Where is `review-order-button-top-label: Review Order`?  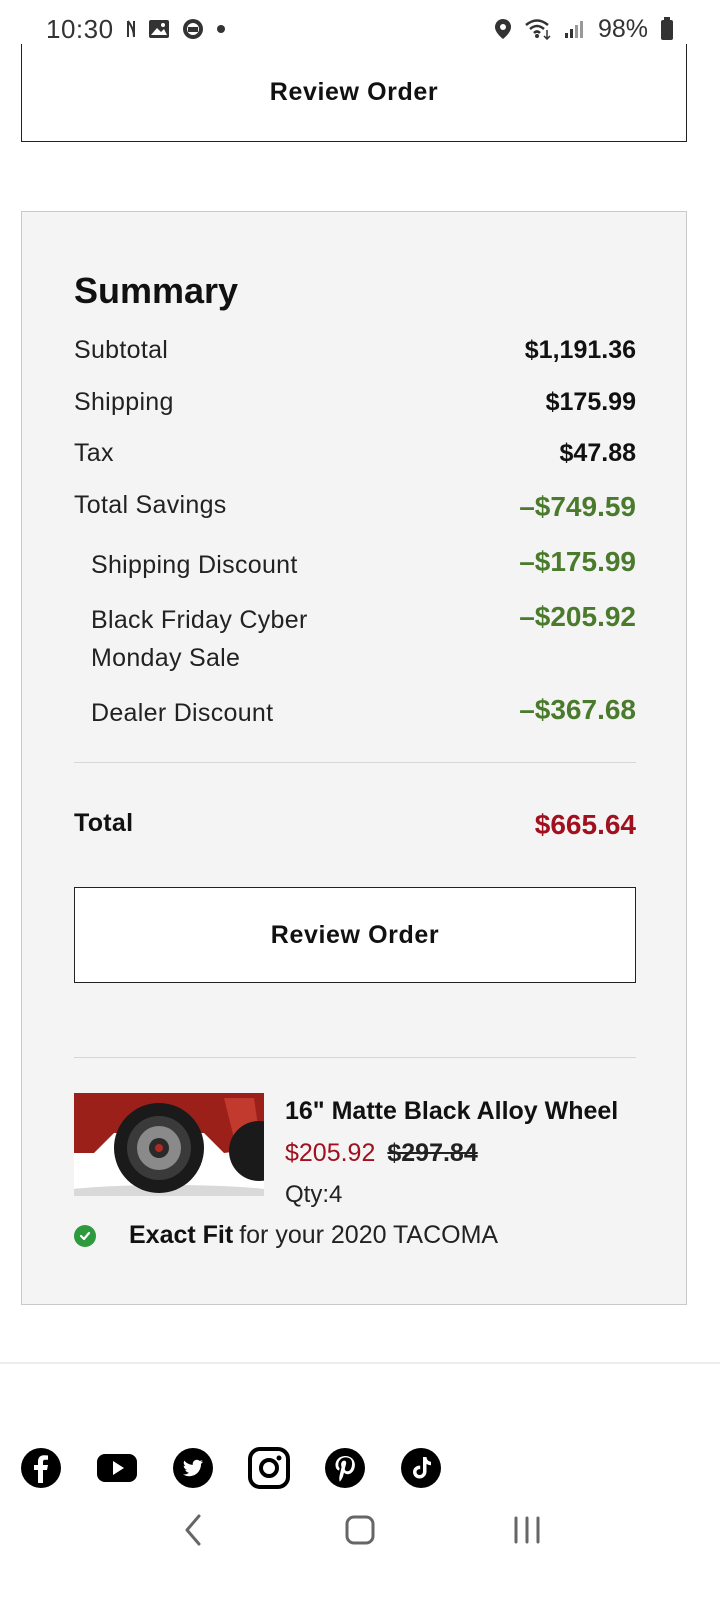
review-order-button-top-label: Review Order is located at coordinates (354, 92).